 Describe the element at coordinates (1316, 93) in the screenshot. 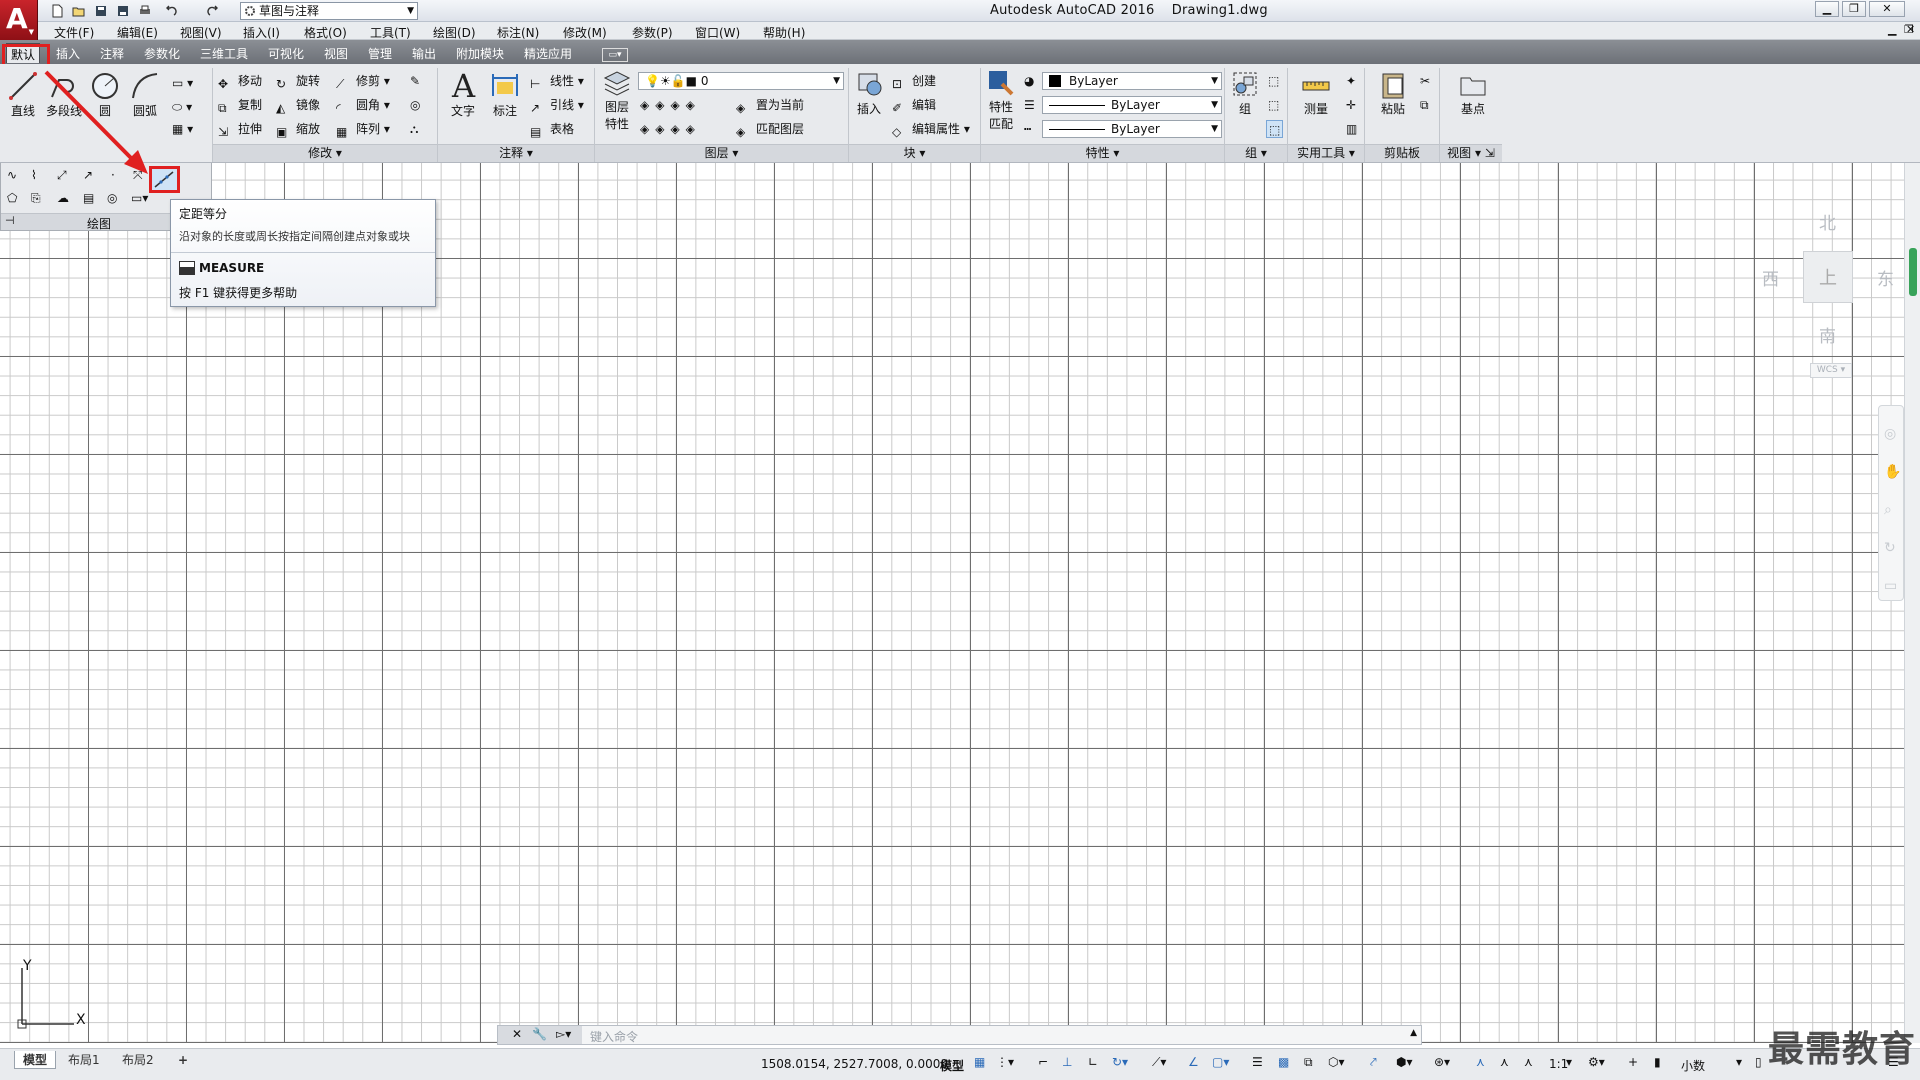

I see `measure-distance-button: 测量` at that location.